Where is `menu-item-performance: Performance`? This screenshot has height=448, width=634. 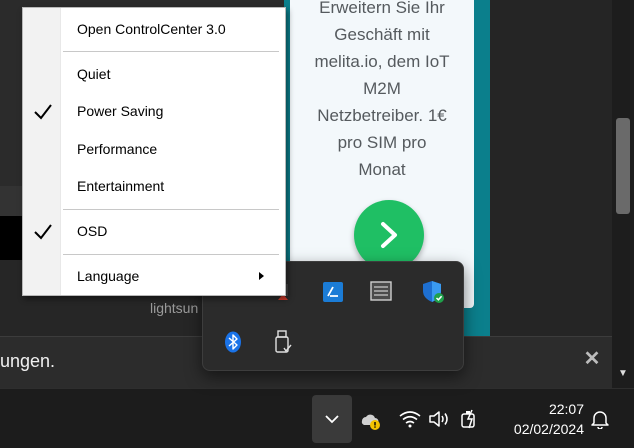
menu-item-performance: Performance is located at coordinates (154, 149).